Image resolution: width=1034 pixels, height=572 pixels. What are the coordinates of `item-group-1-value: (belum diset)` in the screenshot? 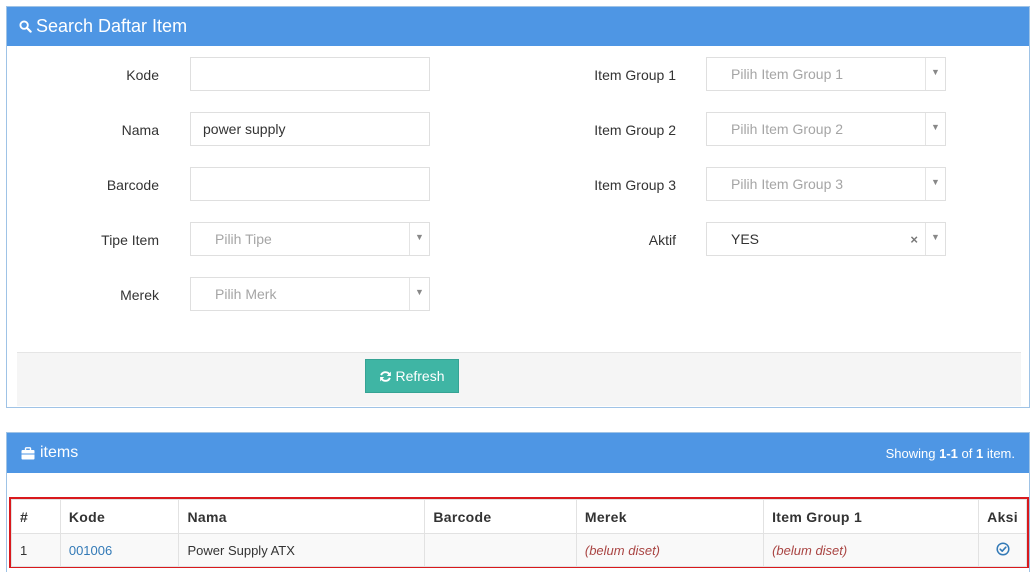 It's located at (871, 550).